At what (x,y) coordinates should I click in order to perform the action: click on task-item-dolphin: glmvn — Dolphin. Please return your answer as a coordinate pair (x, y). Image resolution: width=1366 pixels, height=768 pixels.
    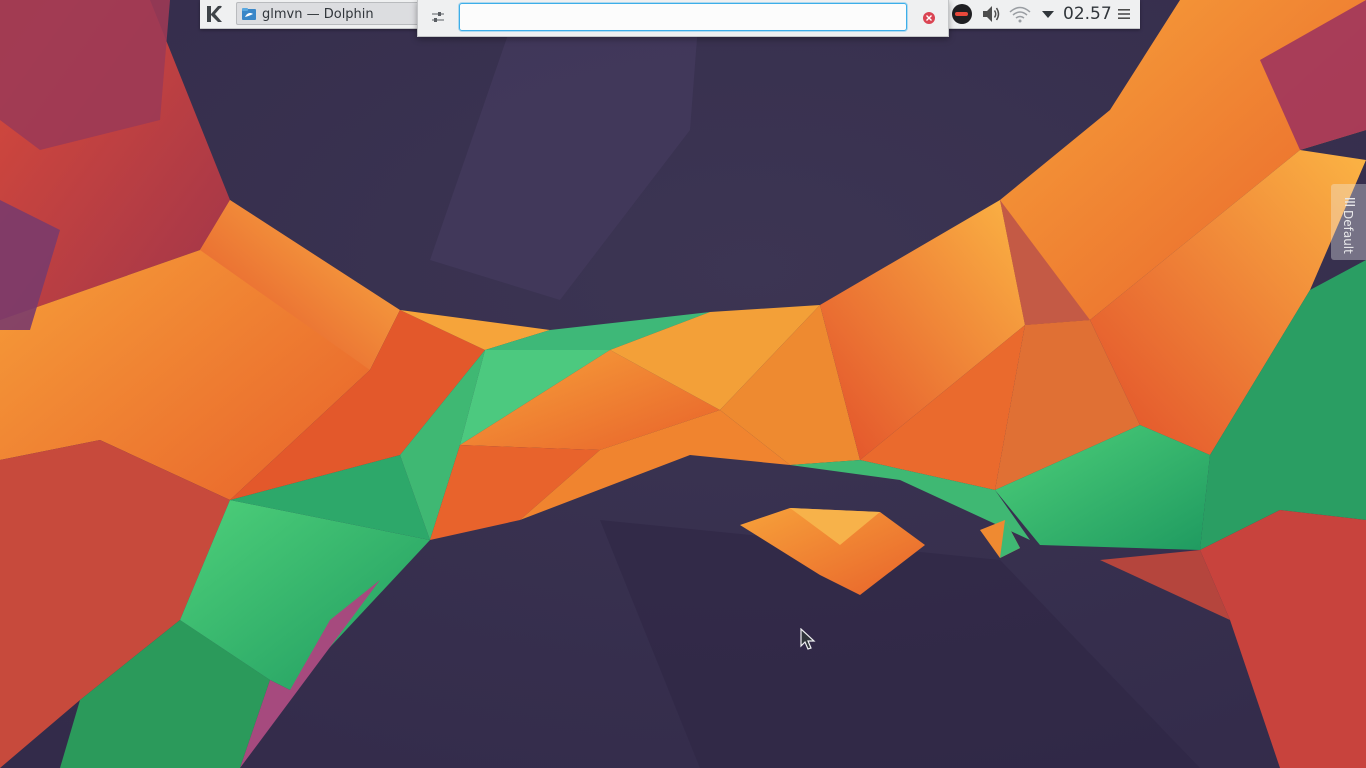
    Looking at the image, I should click on (331, 13).